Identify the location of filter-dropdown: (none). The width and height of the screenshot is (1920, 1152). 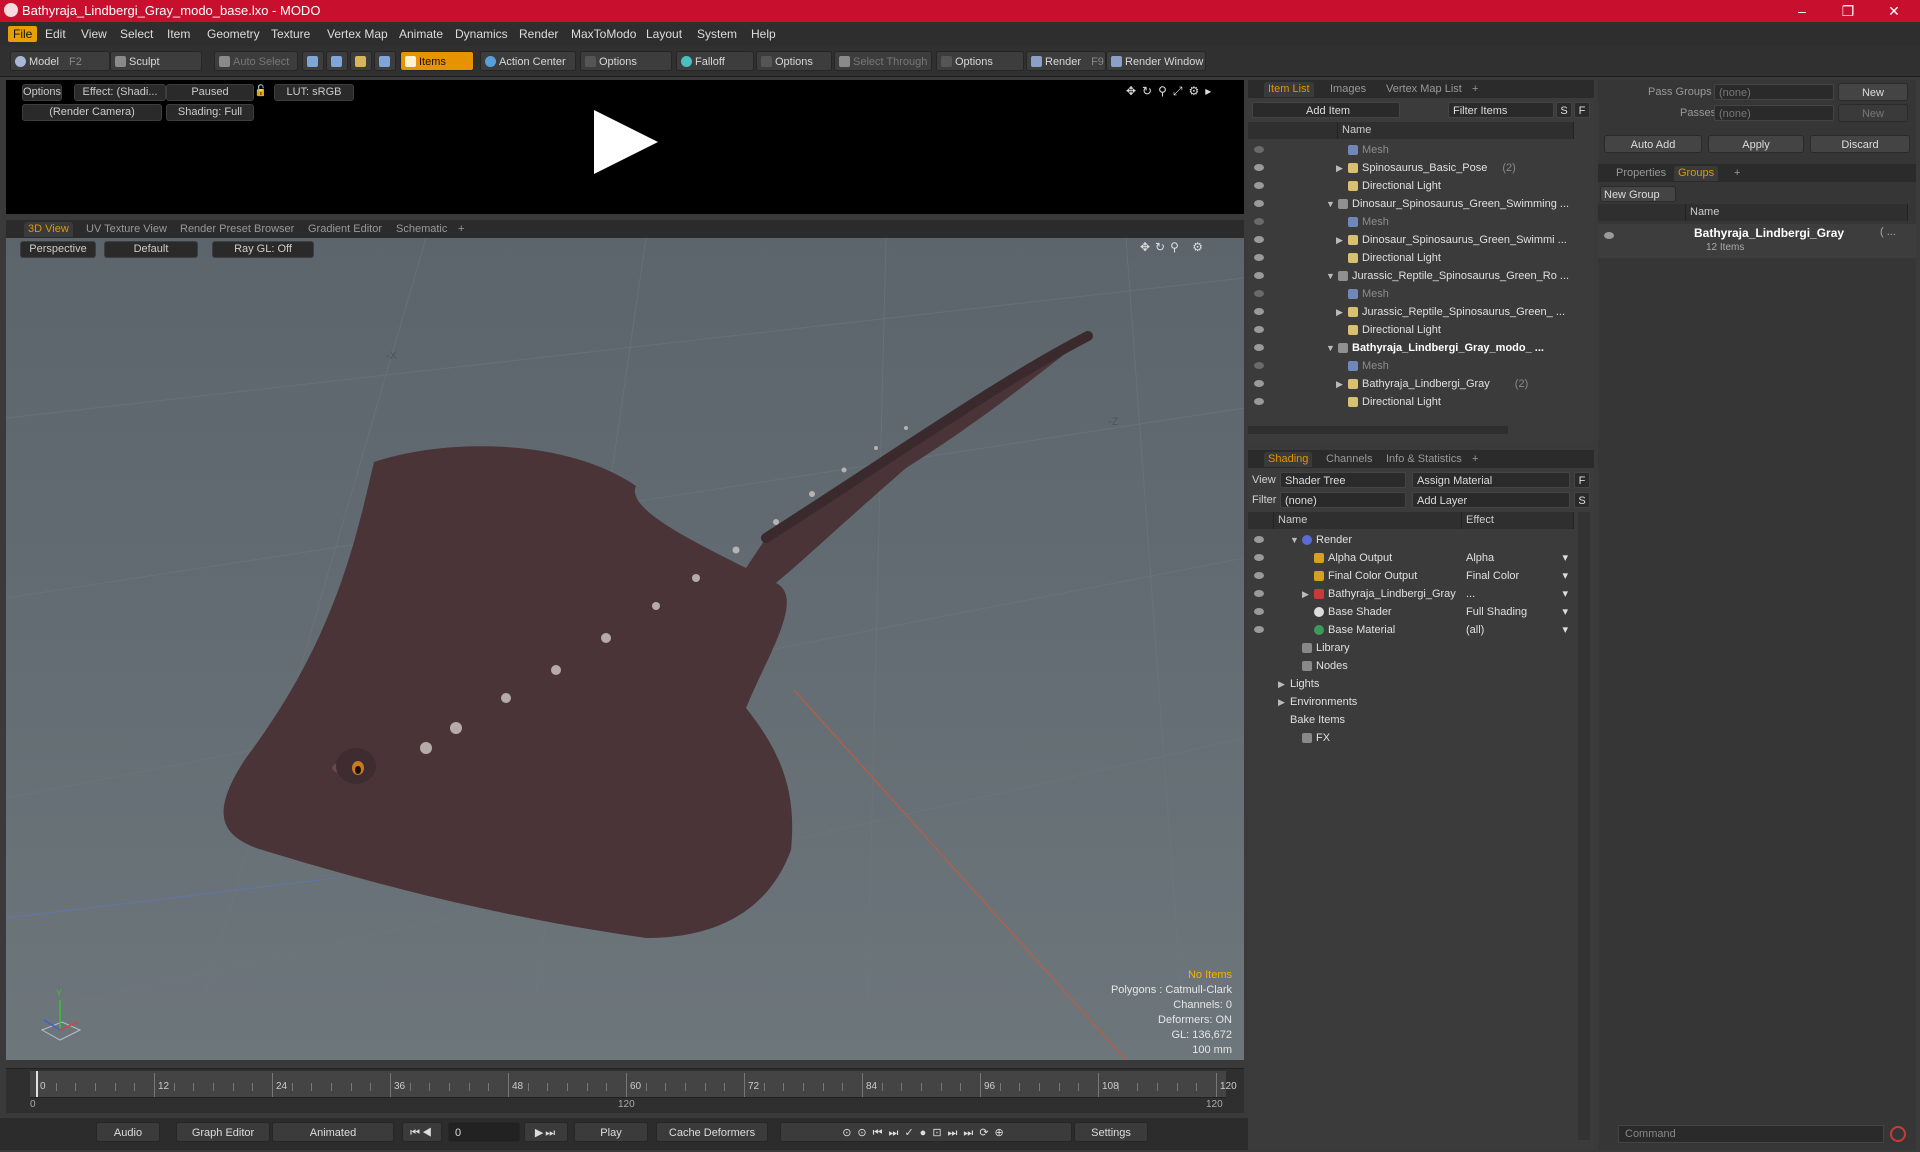
(1343, 500).